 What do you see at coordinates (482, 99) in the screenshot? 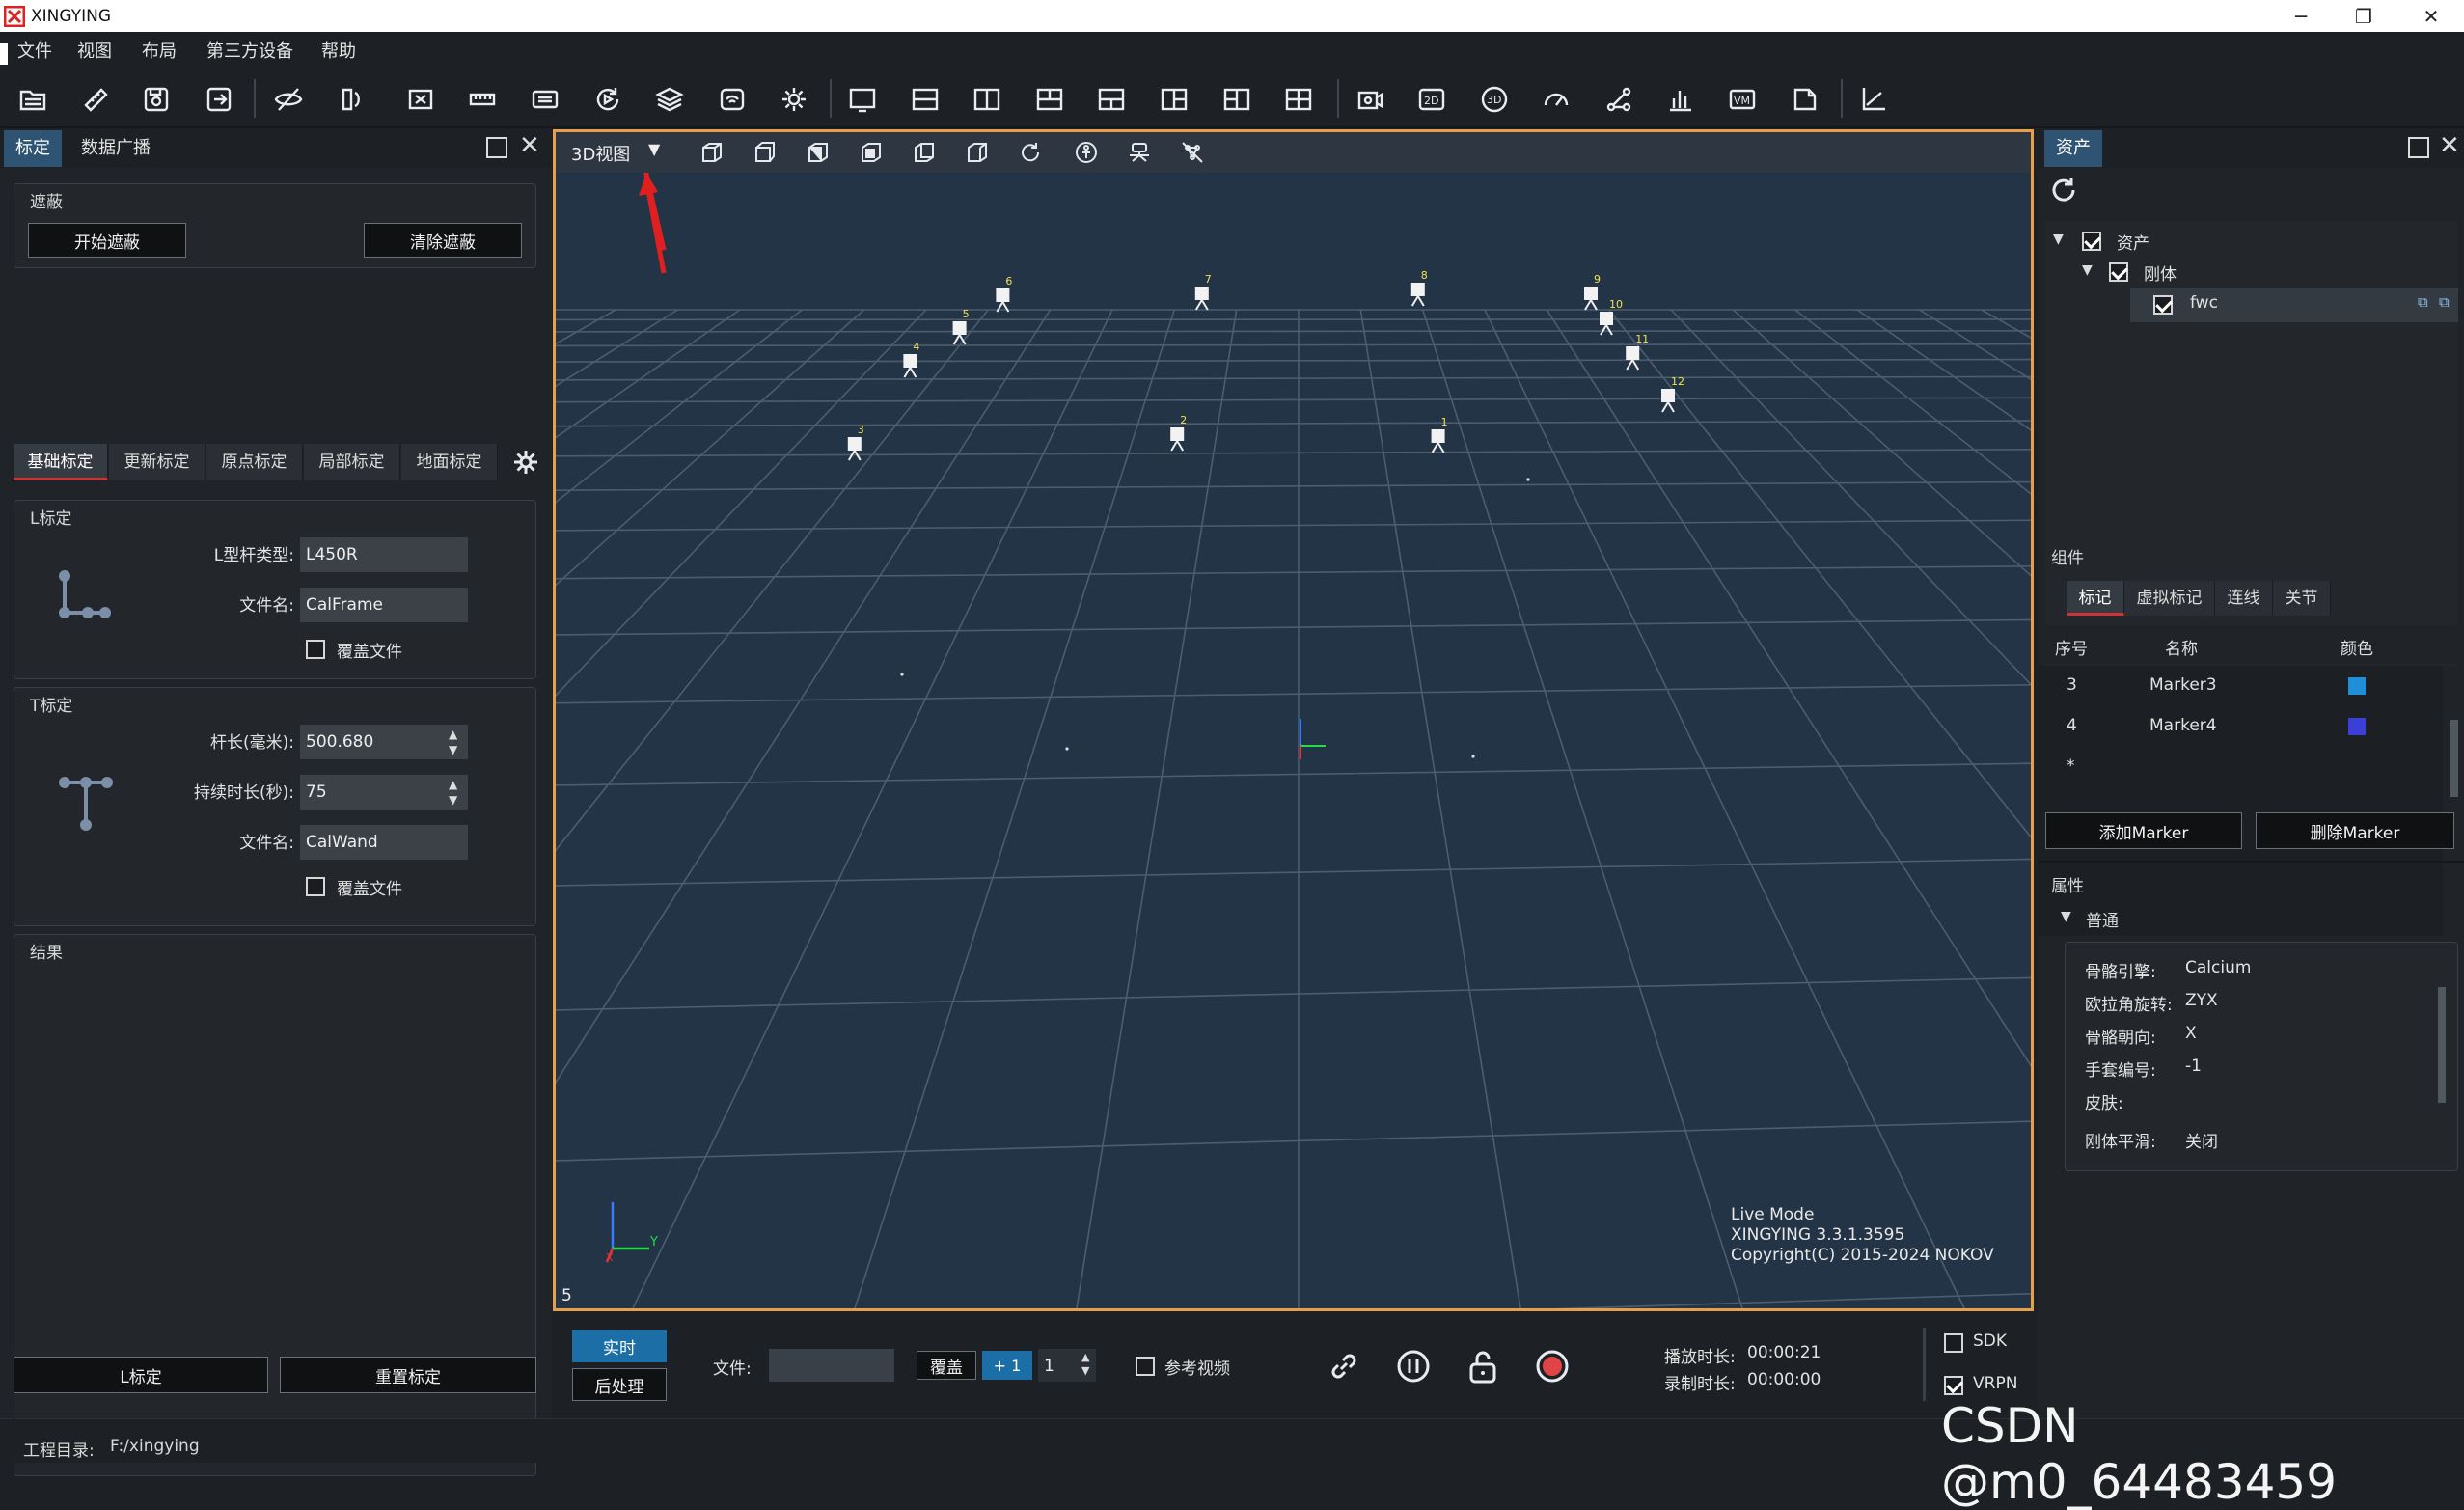
I see `ruler-2-icon` at bounding box center [482, 99].